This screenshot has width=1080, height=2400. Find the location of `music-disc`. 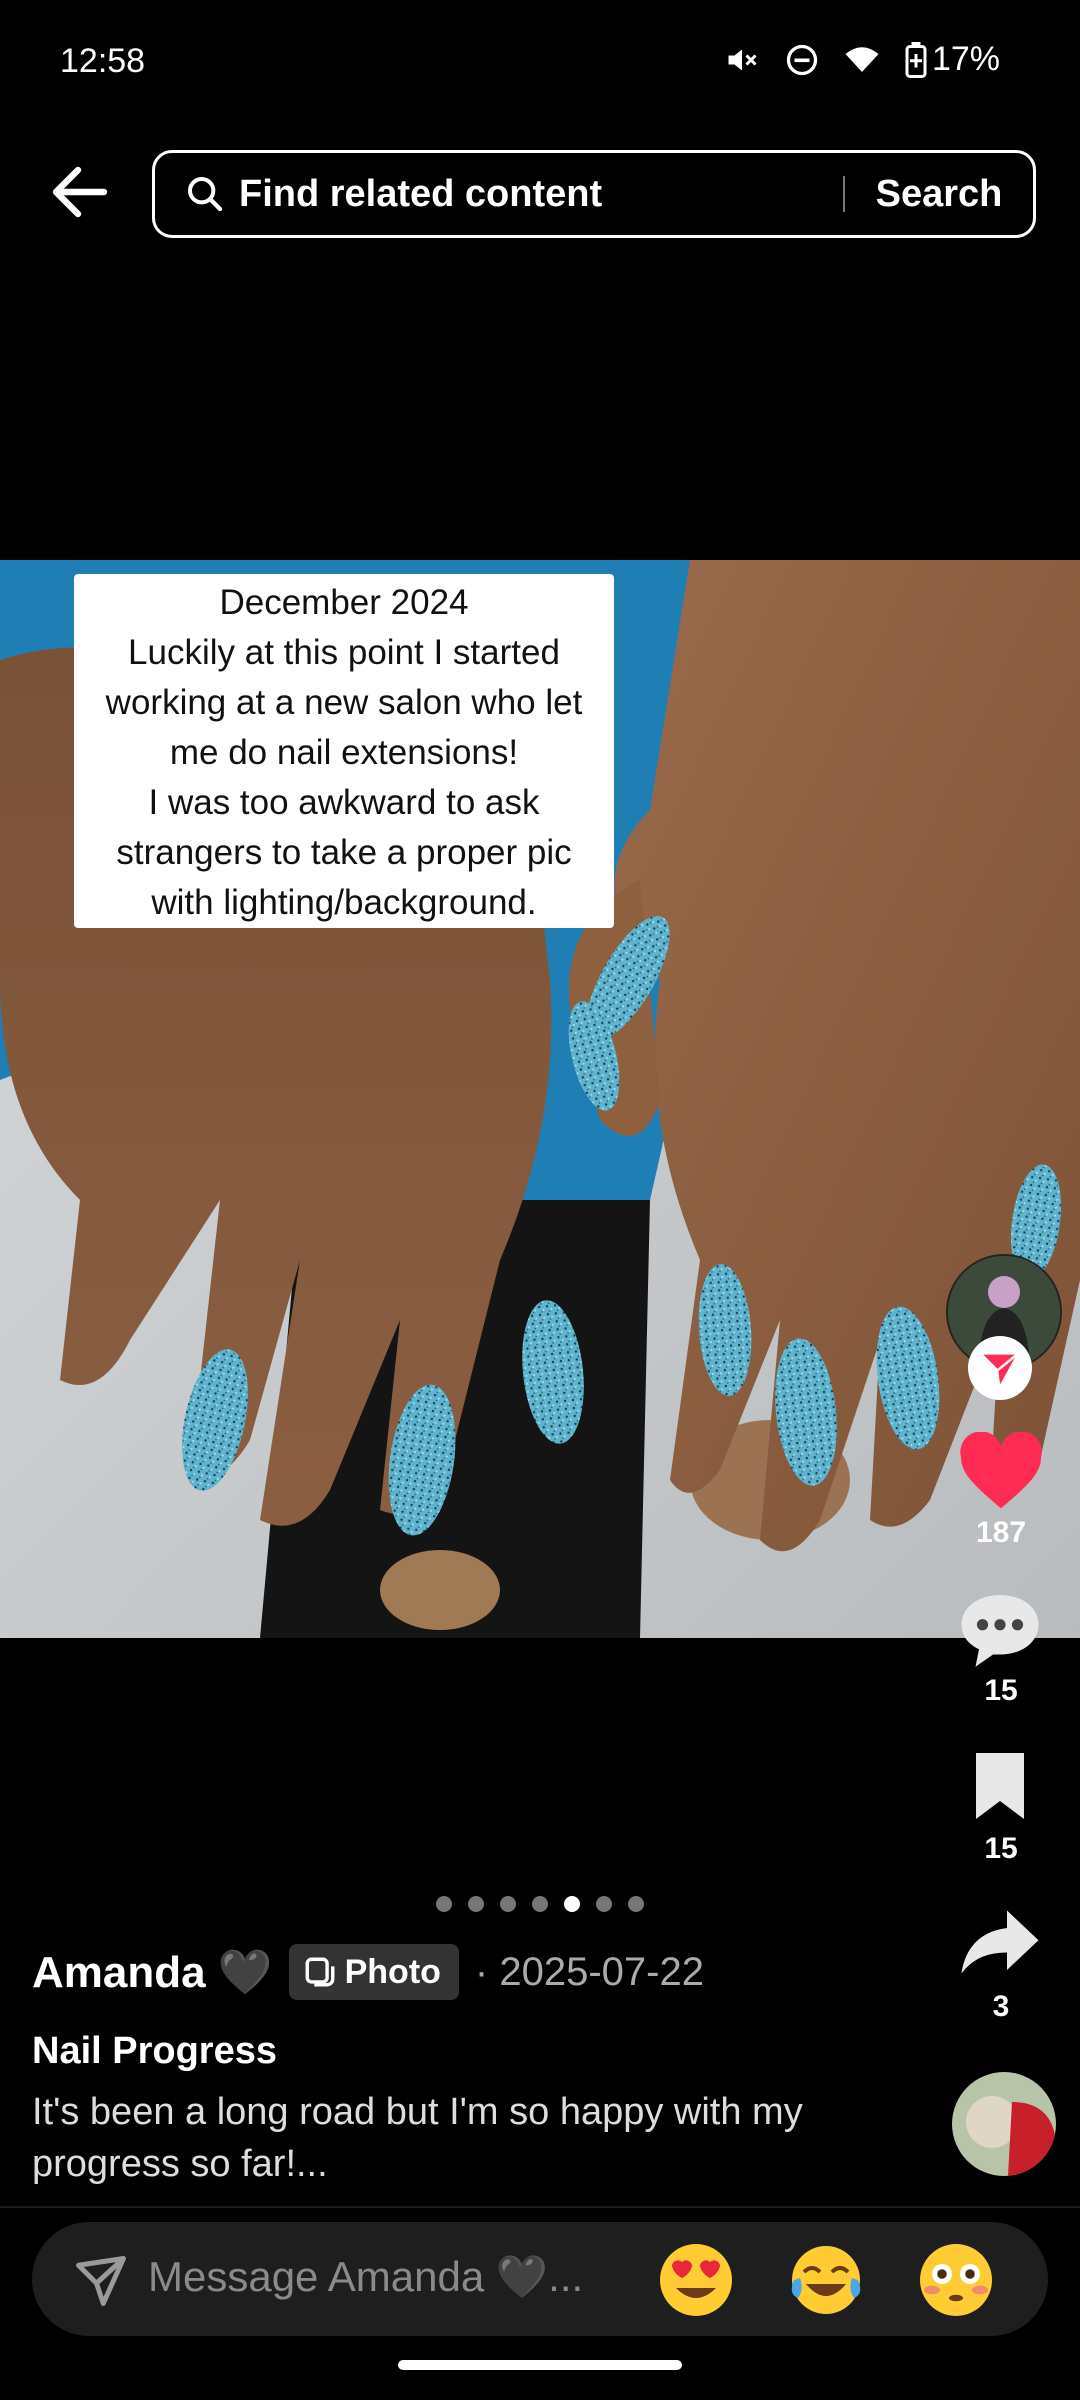

music-disc is located at coordinates (1004, 2124).